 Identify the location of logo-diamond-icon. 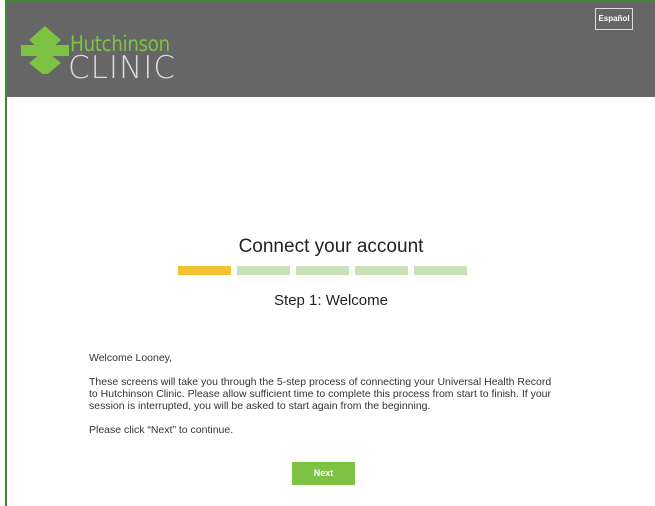
(45, 50).